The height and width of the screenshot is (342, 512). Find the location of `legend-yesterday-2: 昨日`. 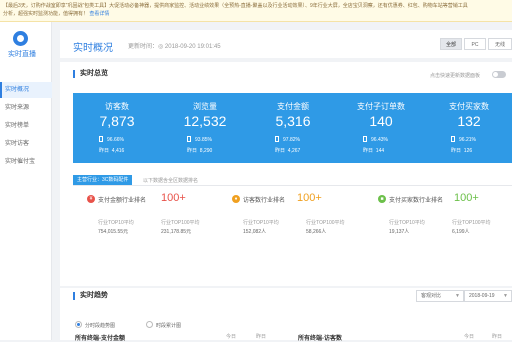

legend-yesterday-2: 昨日 is located at coordinates (497, 337).